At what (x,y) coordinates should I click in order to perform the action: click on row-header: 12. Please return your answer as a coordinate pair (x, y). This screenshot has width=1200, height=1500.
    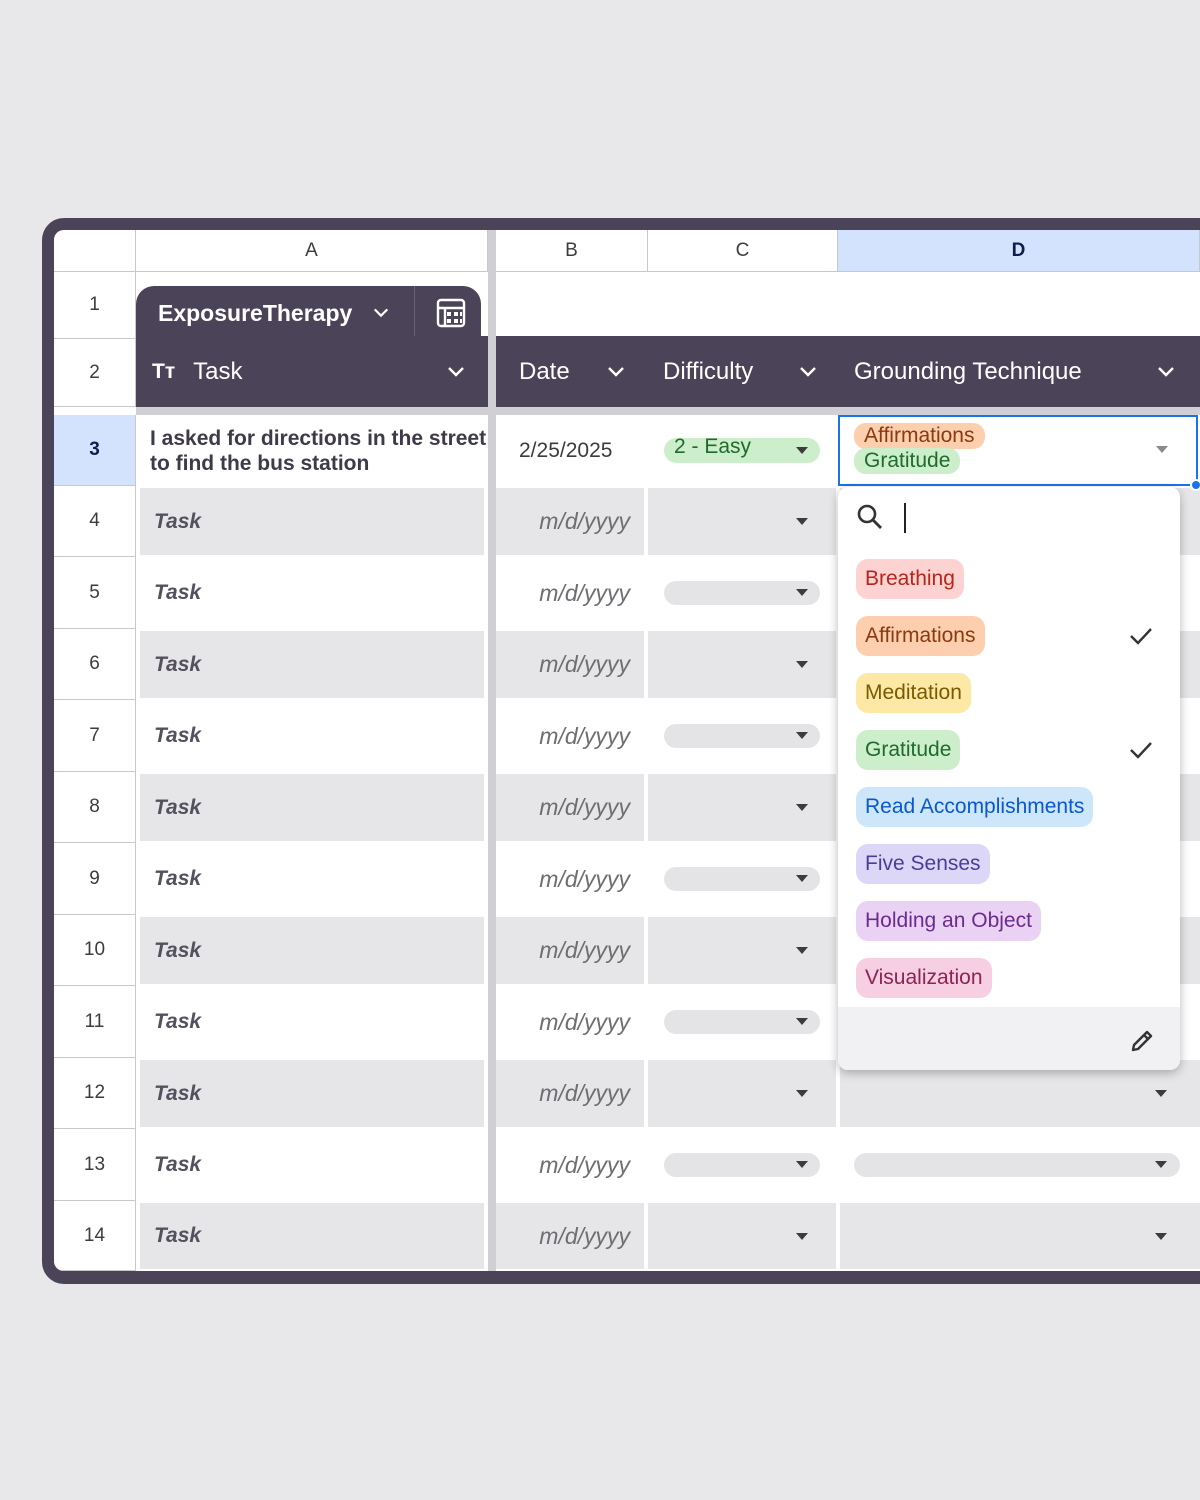
    Looking at the image, I should click on (95, 1093).